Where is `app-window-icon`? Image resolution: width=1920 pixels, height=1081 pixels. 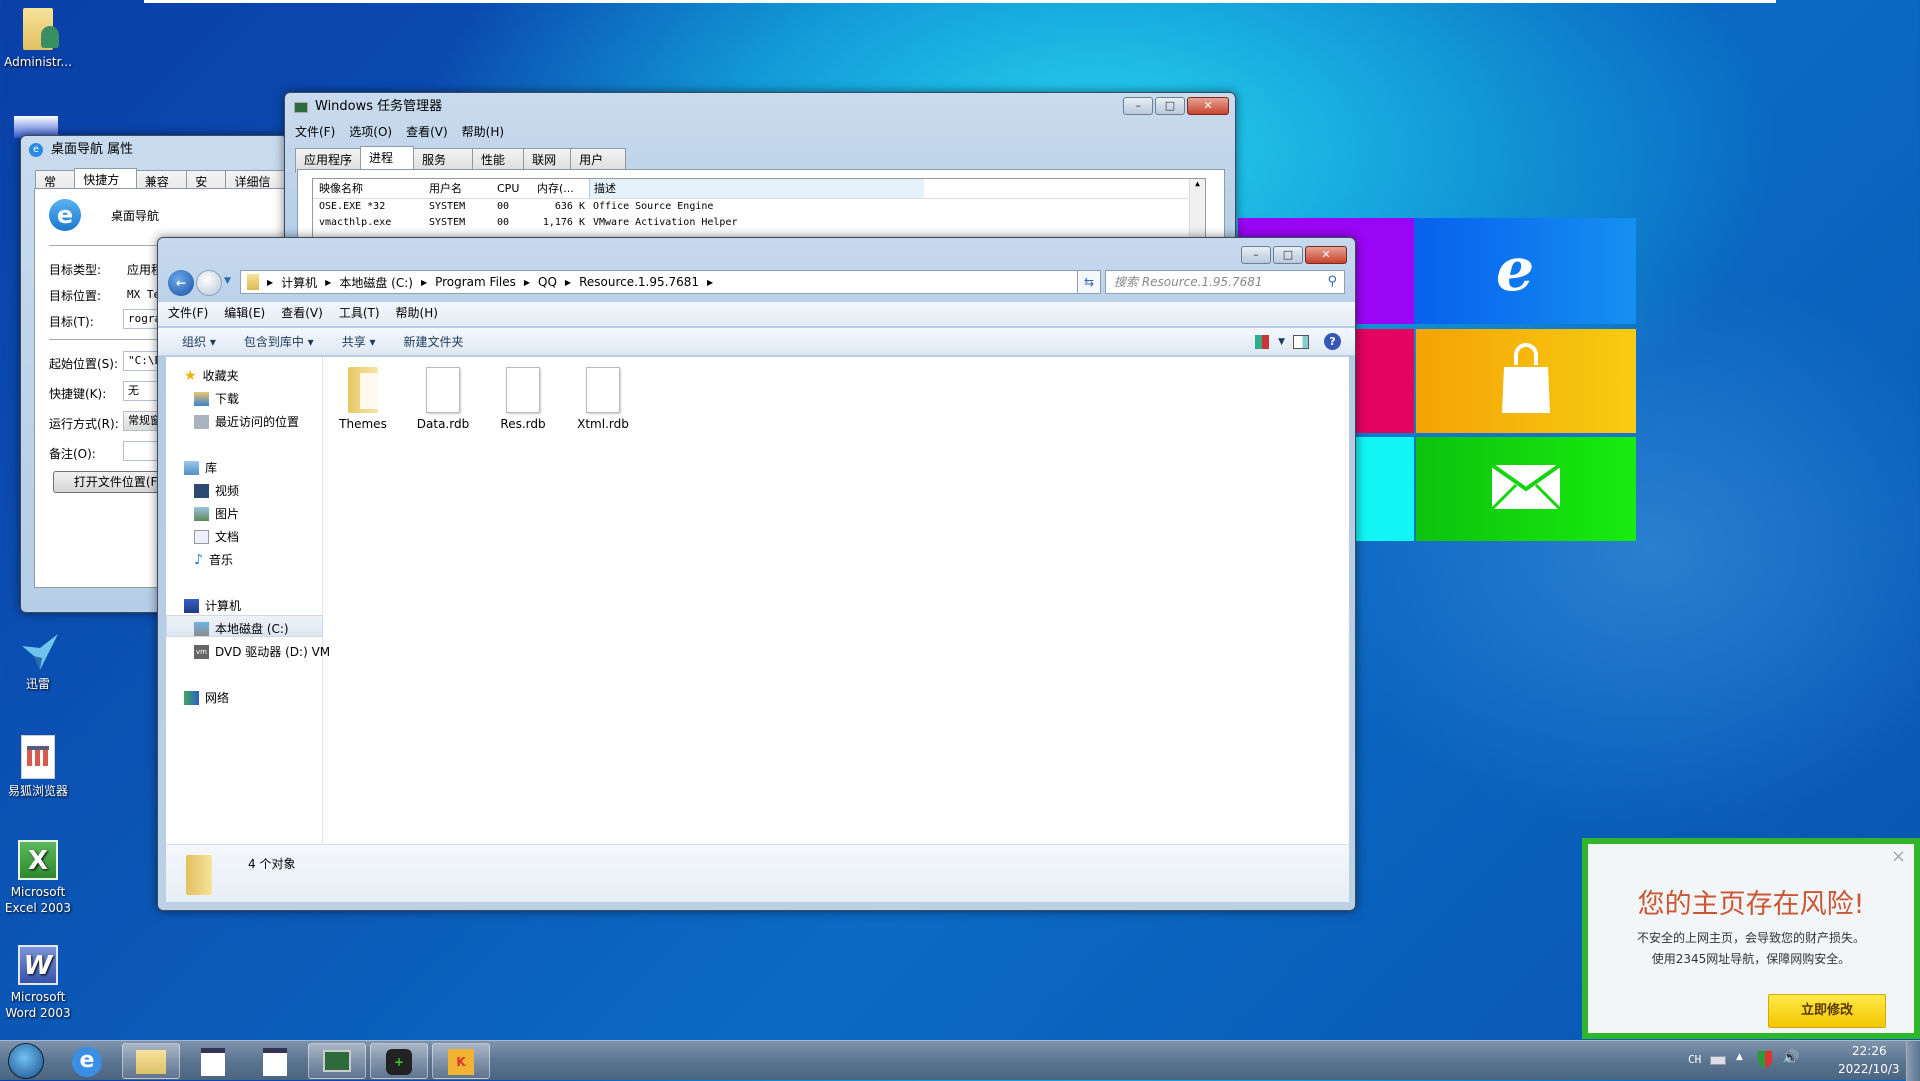
app-window-icon is located at coordinates (275, 1062).